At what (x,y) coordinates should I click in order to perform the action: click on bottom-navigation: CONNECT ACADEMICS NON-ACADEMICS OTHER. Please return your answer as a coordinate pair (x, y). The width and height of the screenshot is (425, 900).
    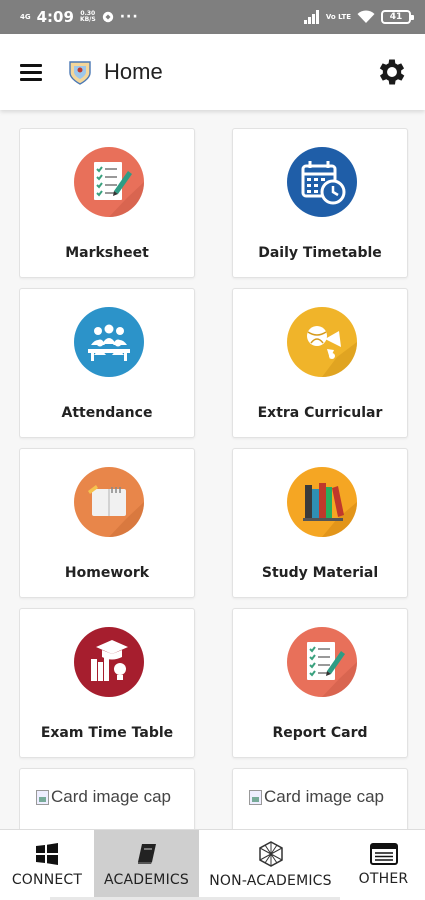
    Looking at the image, I should click on (212, 864).